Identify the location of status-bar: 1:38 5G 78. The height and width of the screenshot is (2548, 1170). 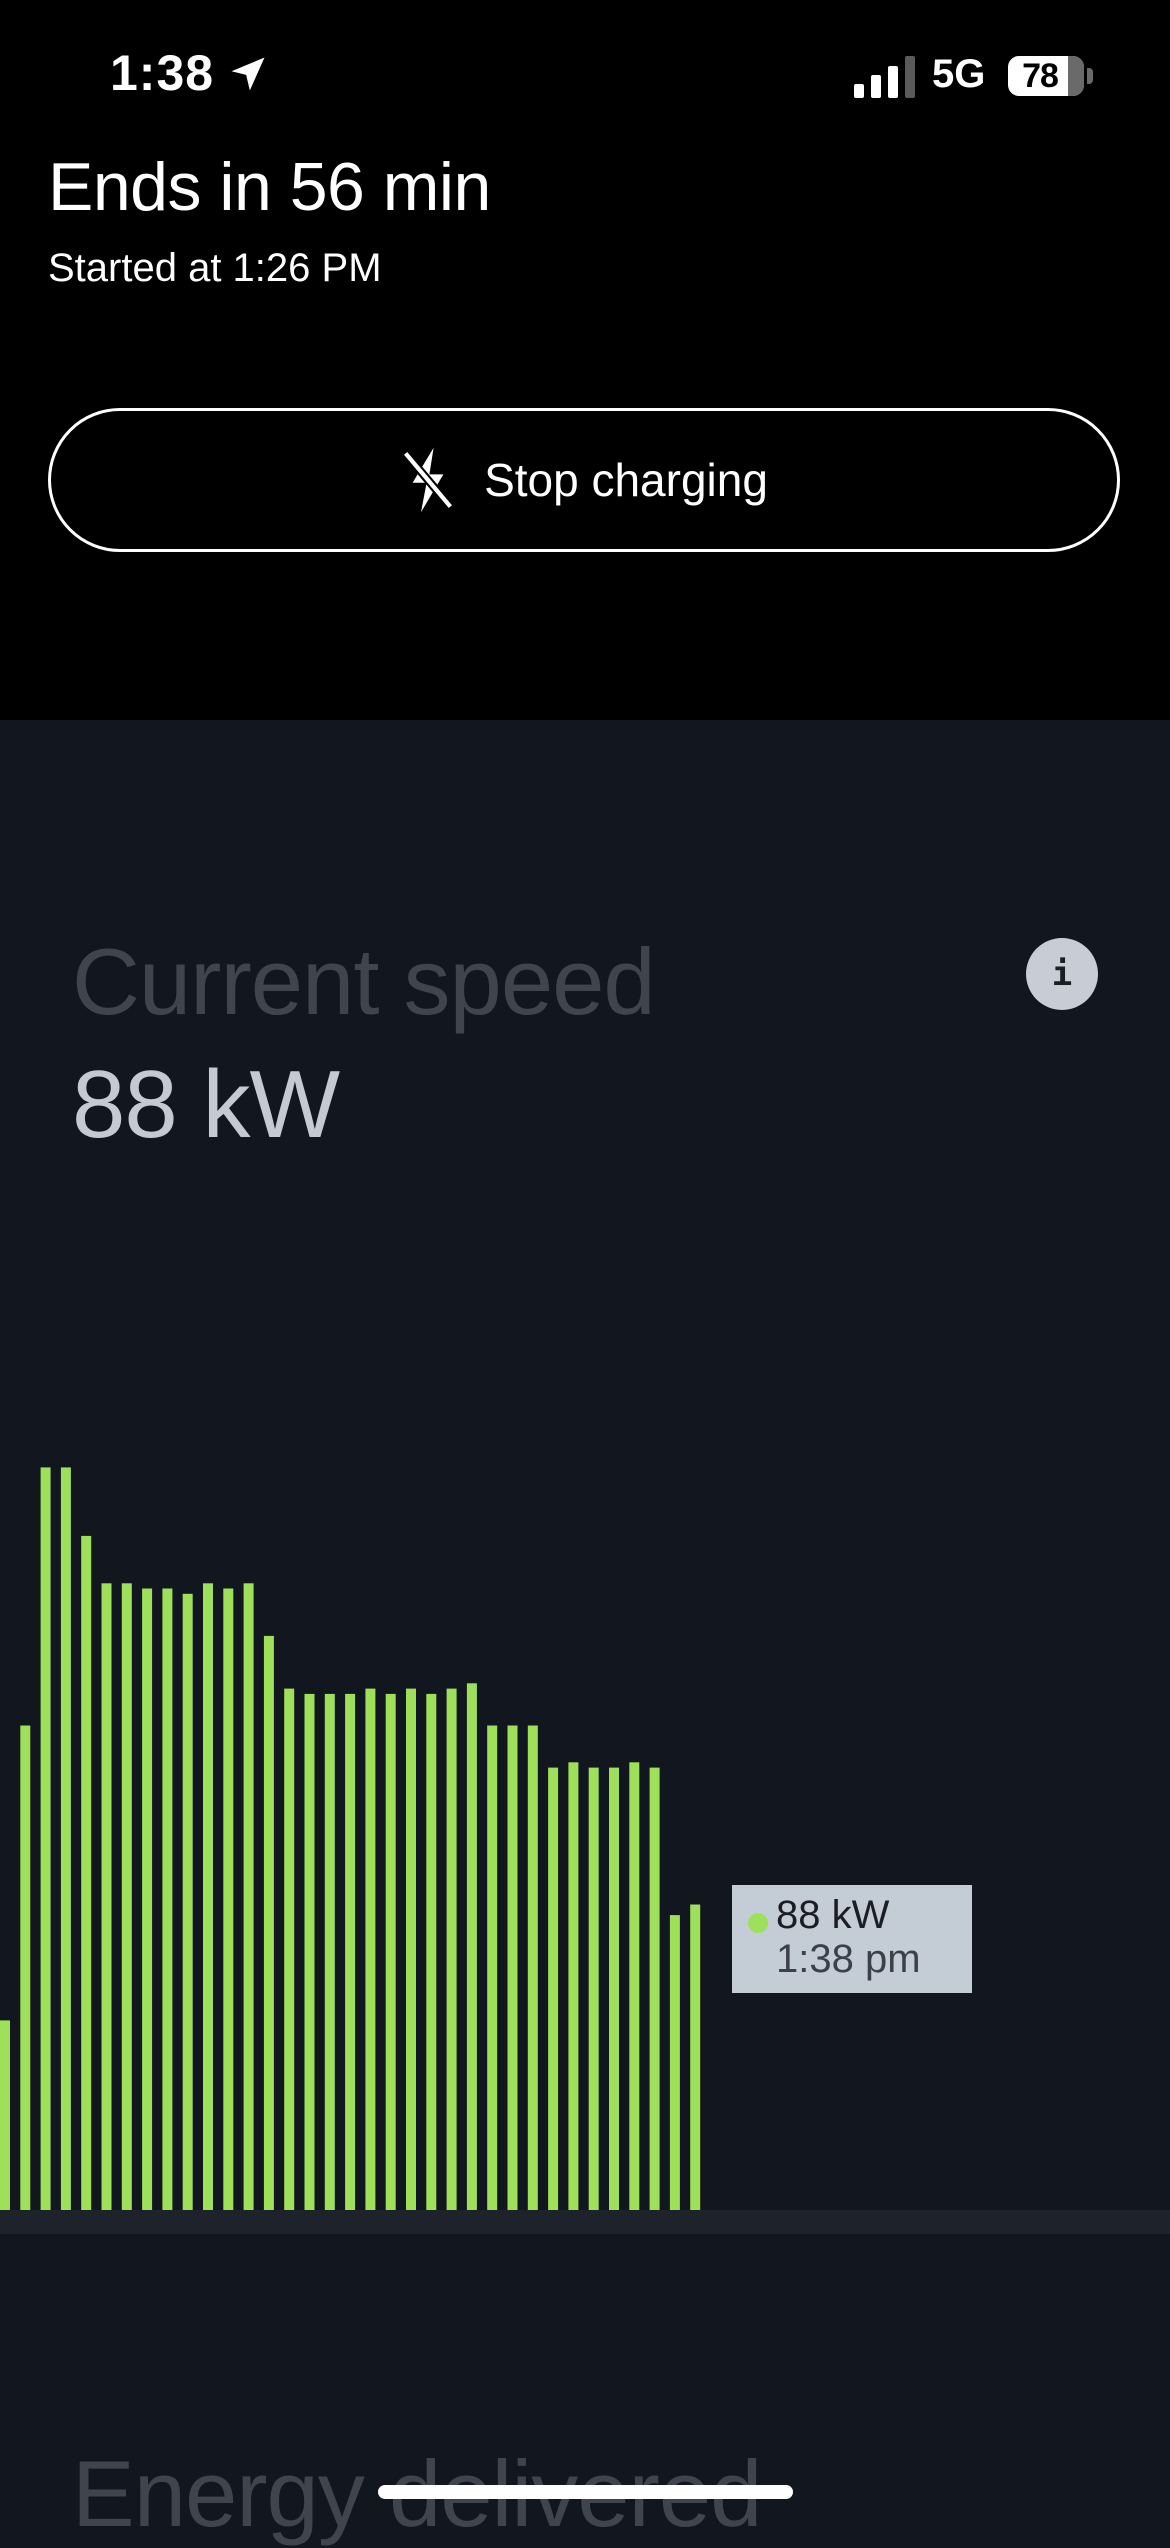
(585, 75).